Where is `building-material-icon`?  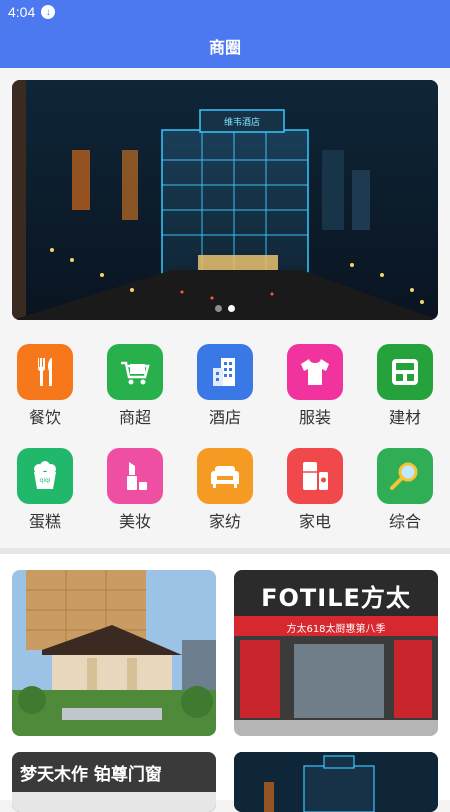 building-material-icon is located at coordinates (405, 372).